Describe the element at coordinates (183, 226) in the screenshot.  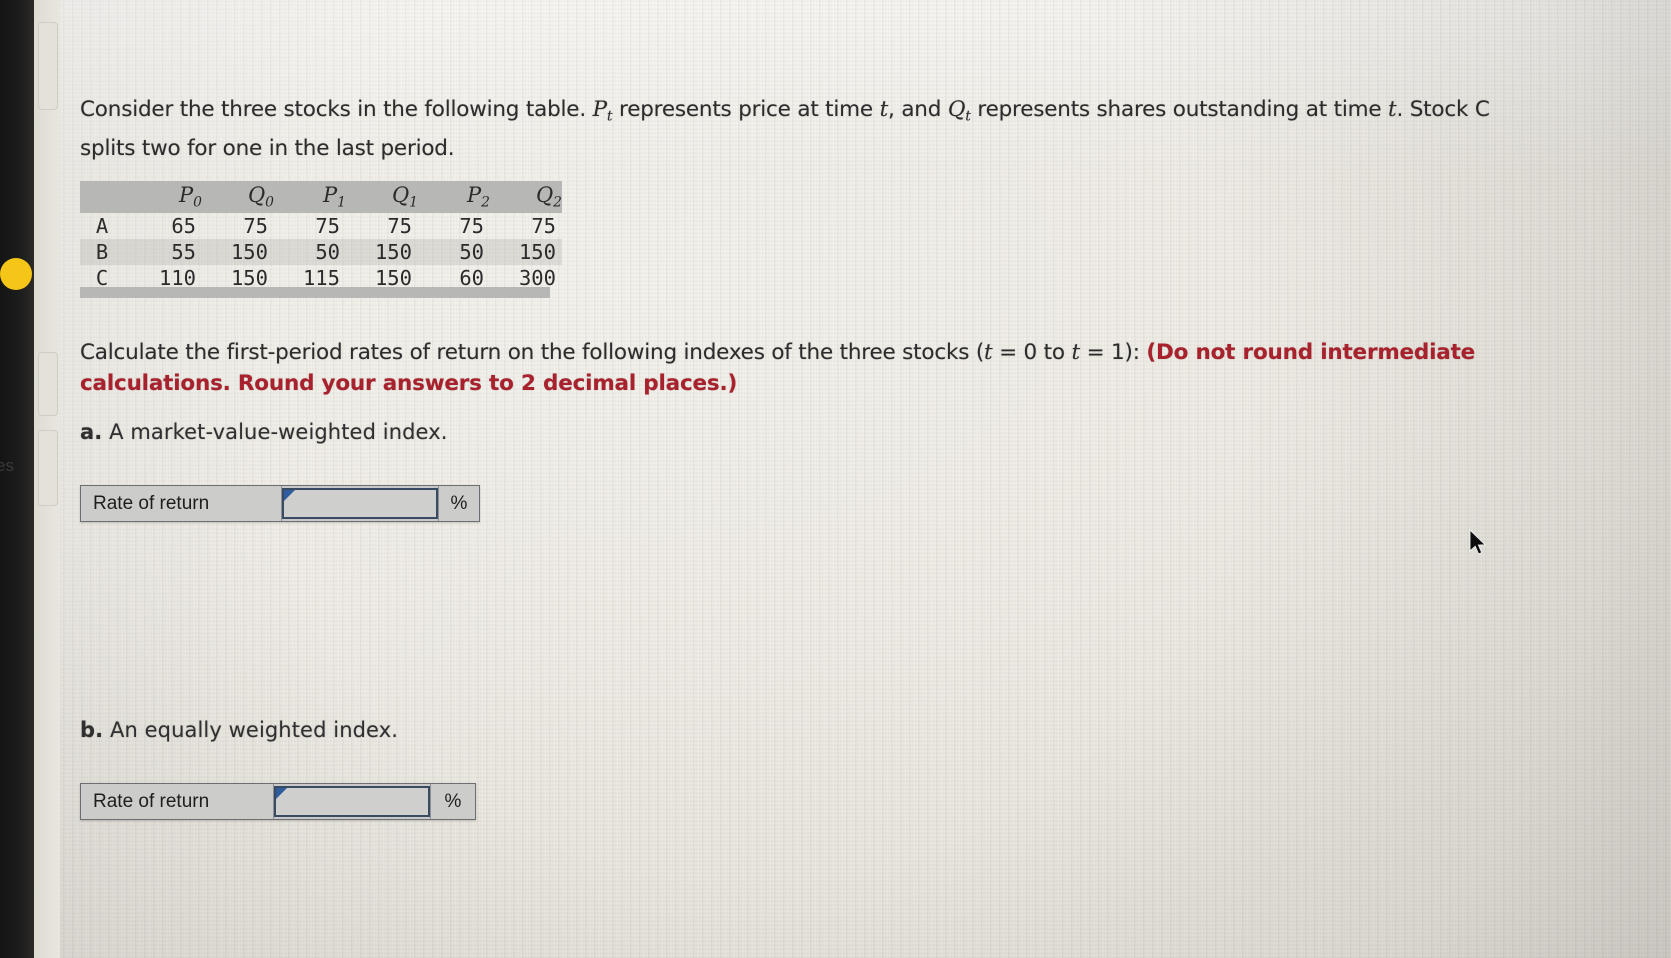
I see `cell-A-P0: 65` at that location.